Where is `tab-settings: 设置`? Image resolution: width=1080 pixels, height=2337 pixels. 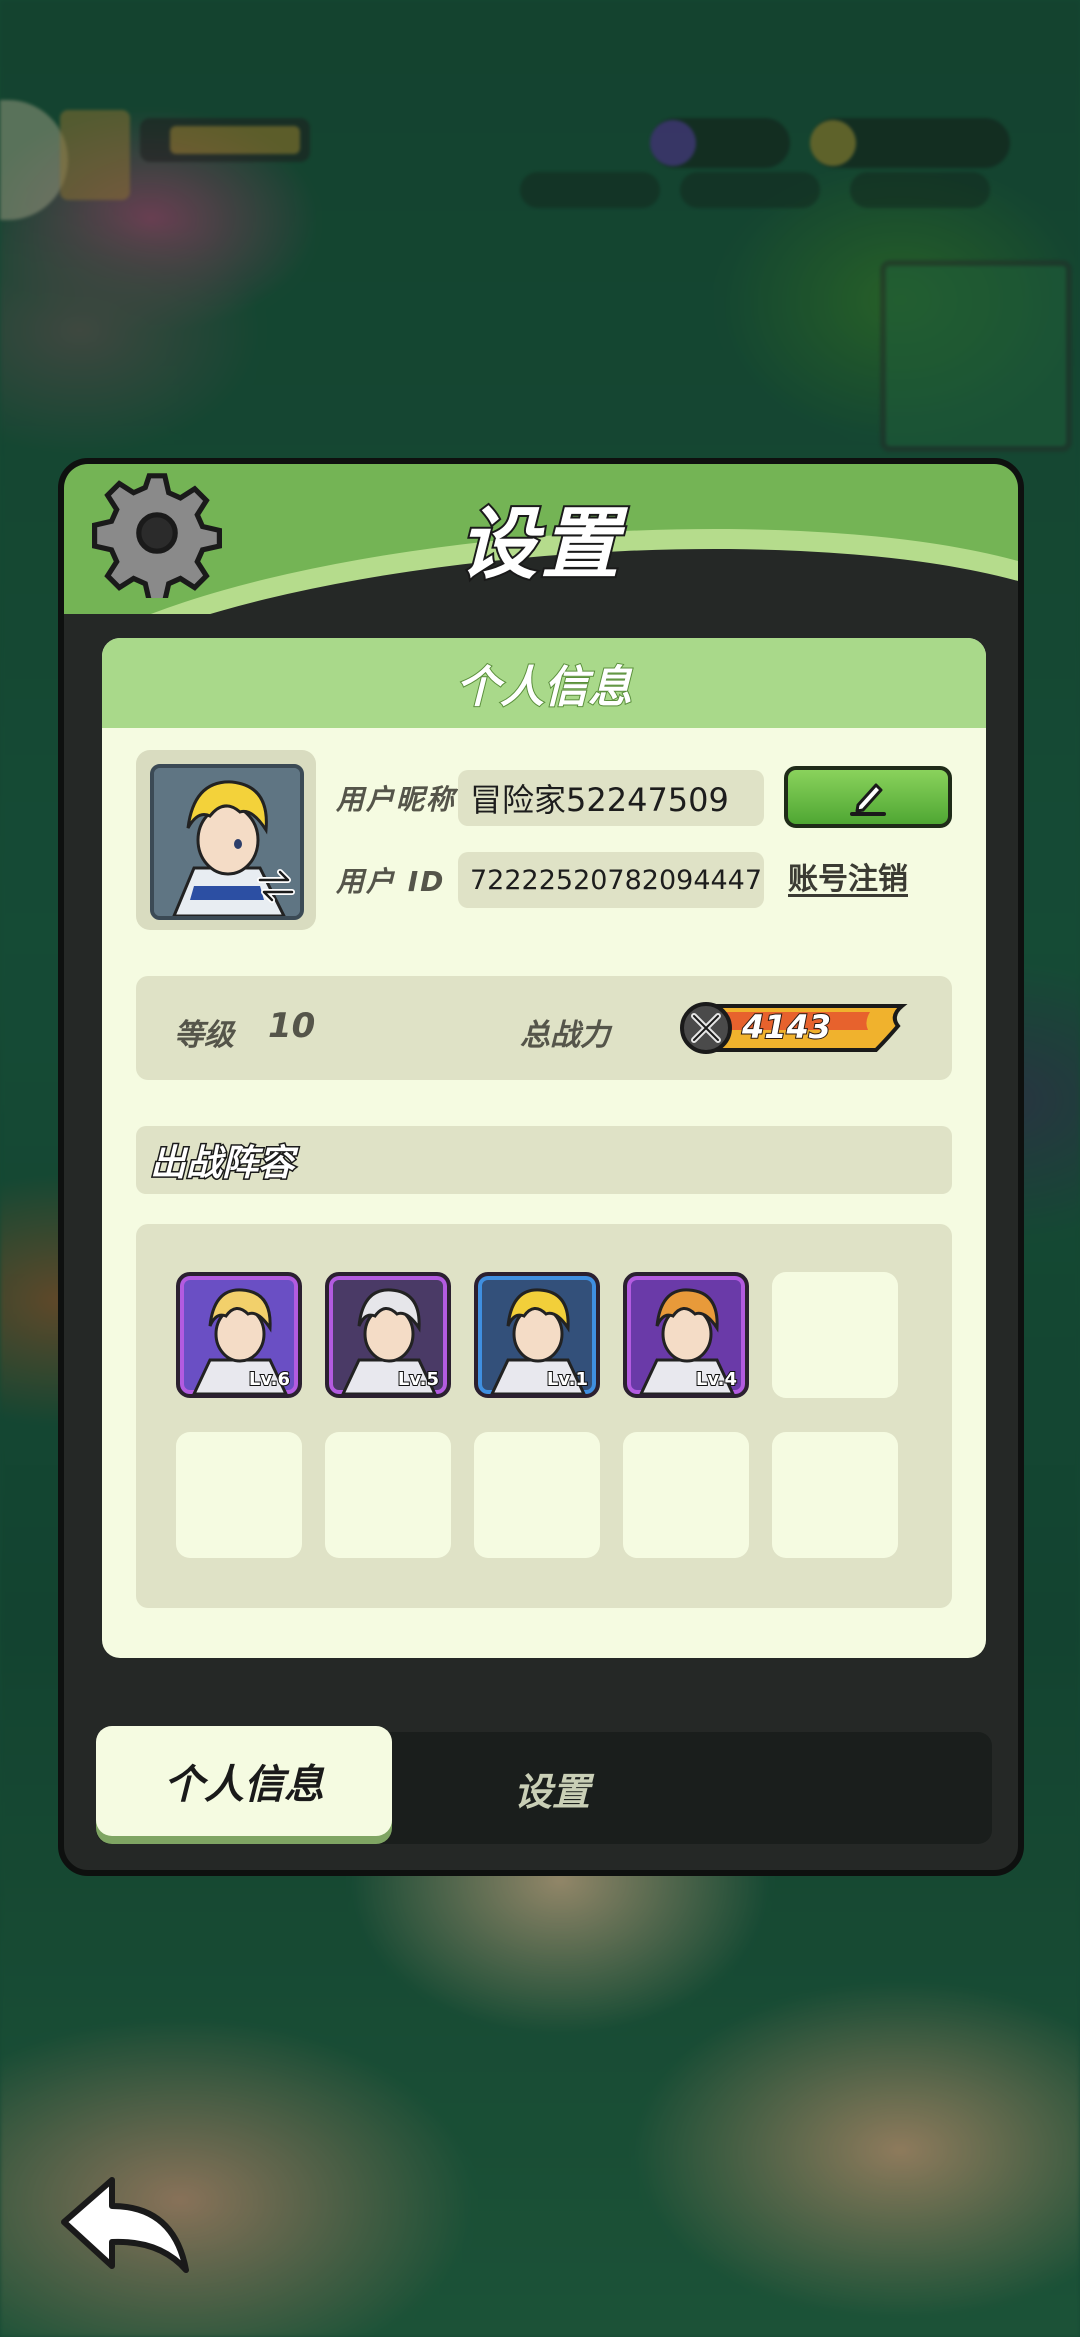
tab-settings: 设置 is located at coordinates (552, 1788).